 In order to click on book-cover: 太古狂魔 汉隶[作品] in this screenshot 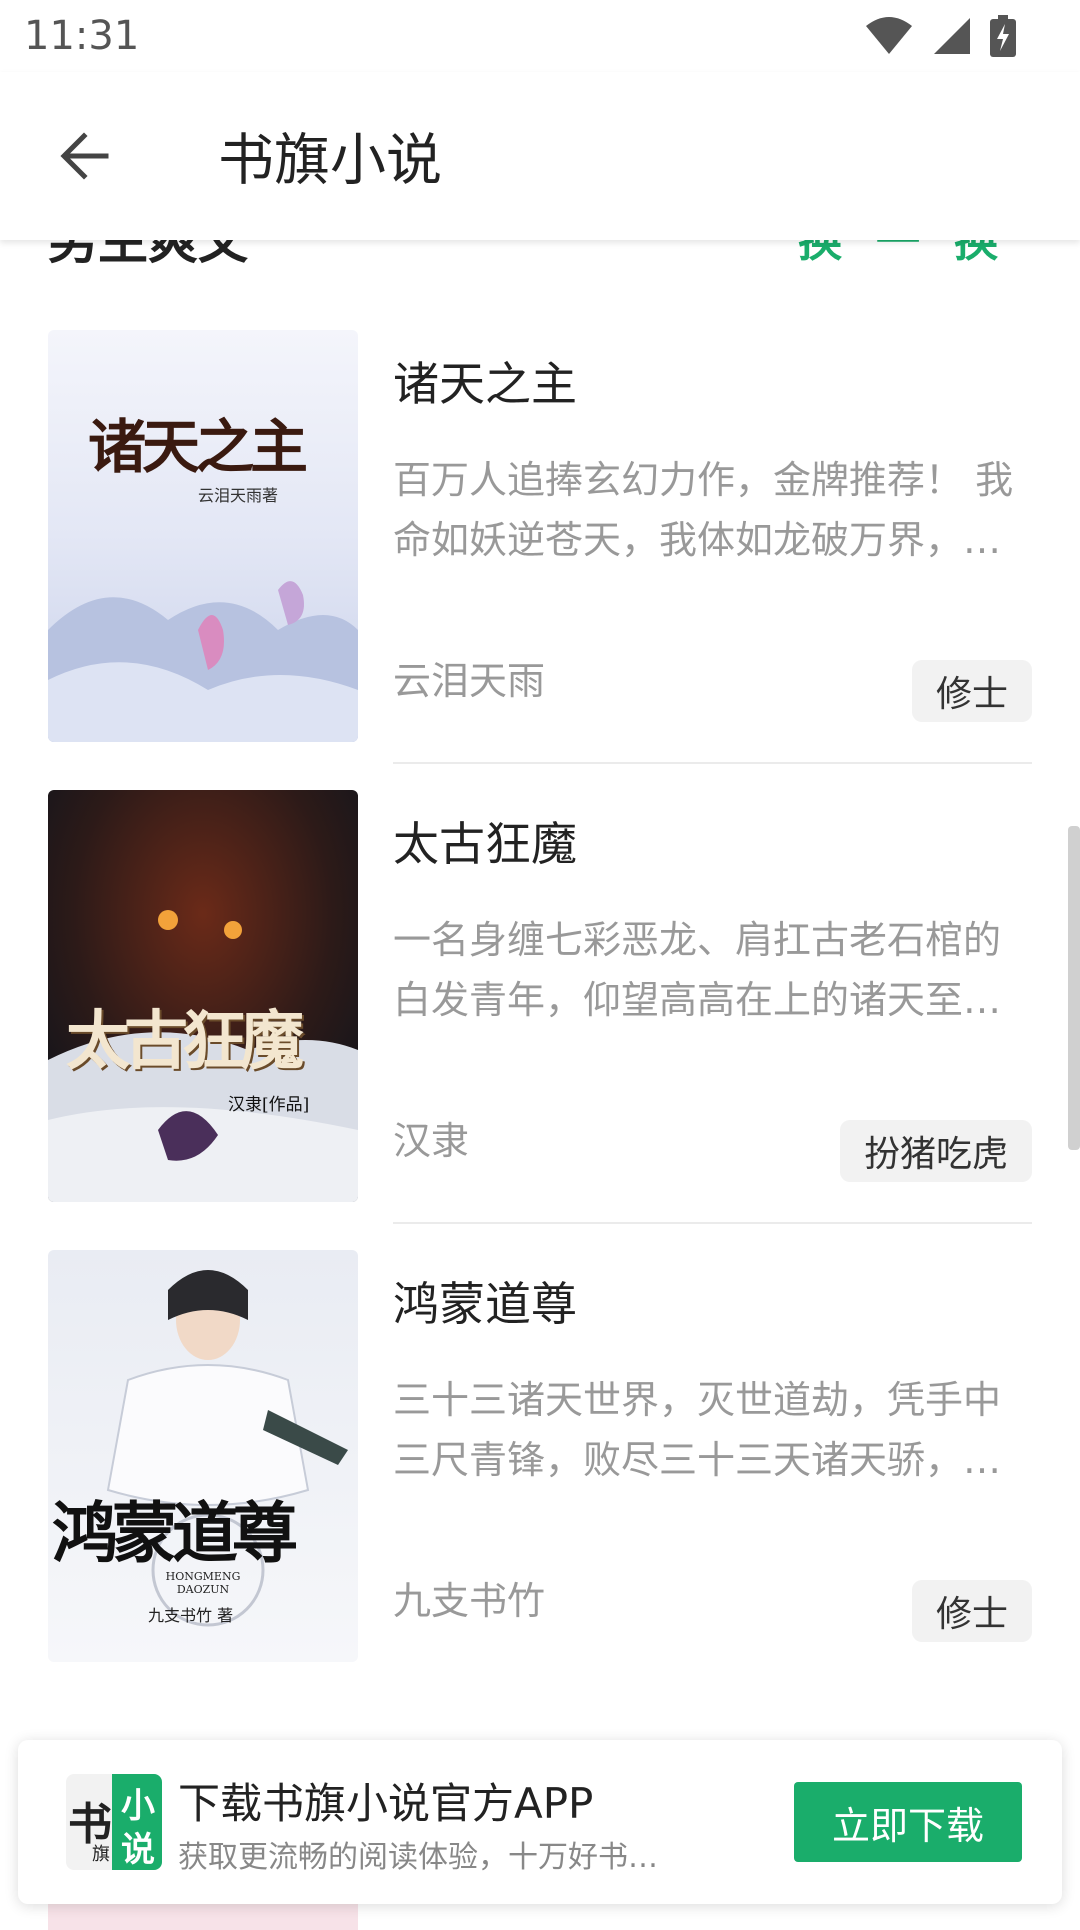, I will do `click(203, 996)`.